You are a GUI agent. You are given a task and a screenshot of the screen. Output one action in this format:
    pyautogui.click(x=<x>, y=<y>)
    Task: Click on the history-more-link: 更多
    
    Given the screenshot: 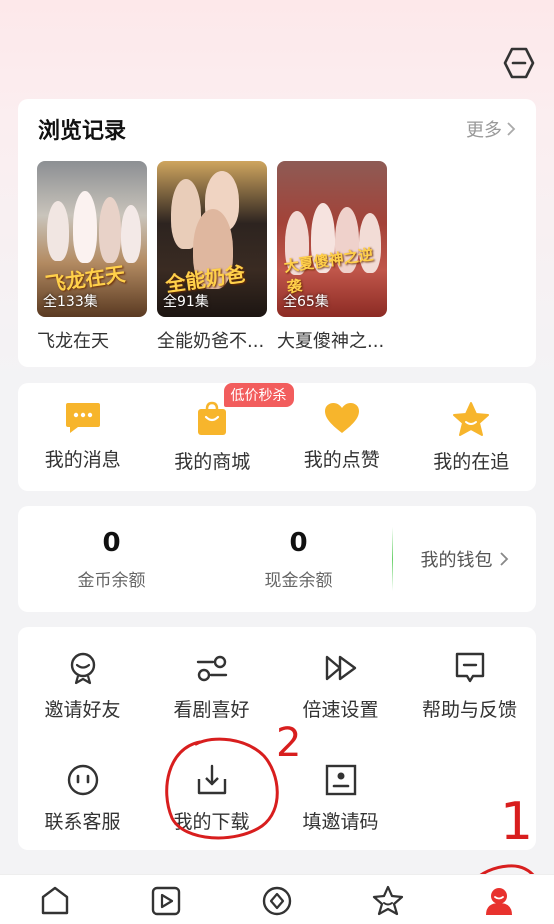 What is the action you would take?
    pyautogui.click(x=491, y=129)
    